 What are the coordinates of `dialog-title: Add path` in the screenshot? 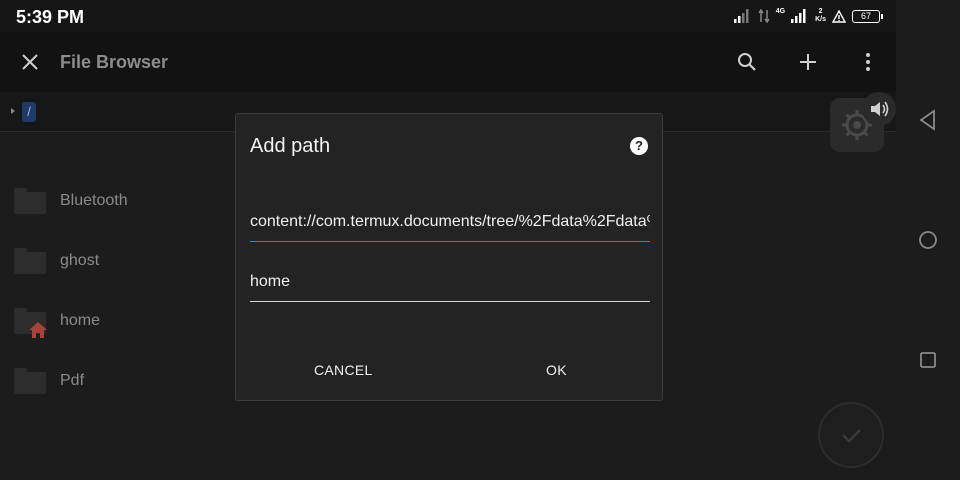 It's located at (290, 146).